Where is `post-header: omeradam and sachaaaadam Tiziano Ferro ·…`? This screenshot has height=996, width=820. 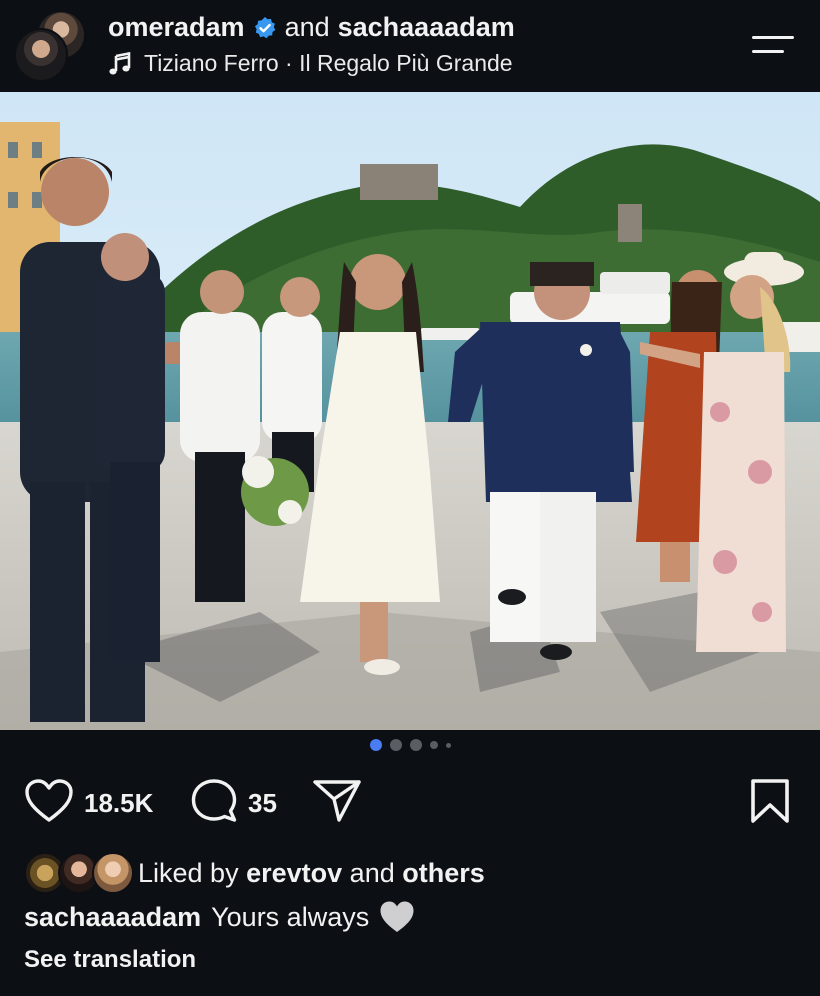
post-header: omeradam and sachaaaadam Tiziano Ferro ·… is located at coordinates (410, 46).